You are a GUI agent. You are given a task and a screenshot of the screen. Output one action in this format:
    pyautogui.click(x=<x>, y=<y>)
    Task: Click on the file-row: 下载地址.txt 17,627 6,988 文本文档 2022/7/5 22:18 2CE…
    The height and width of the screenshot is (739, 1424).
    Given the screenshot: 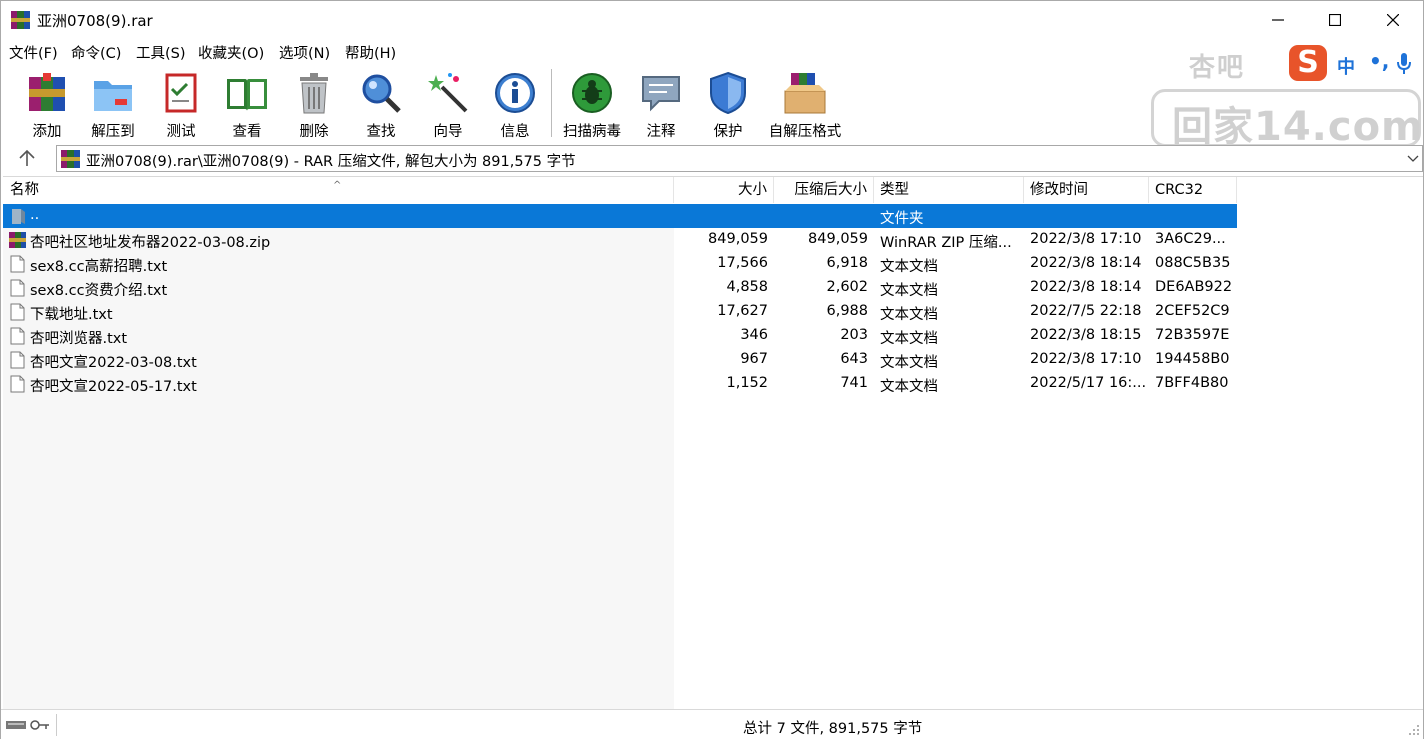 What is the action you would take?
    pyautogui.click(x=620, y=312)
    